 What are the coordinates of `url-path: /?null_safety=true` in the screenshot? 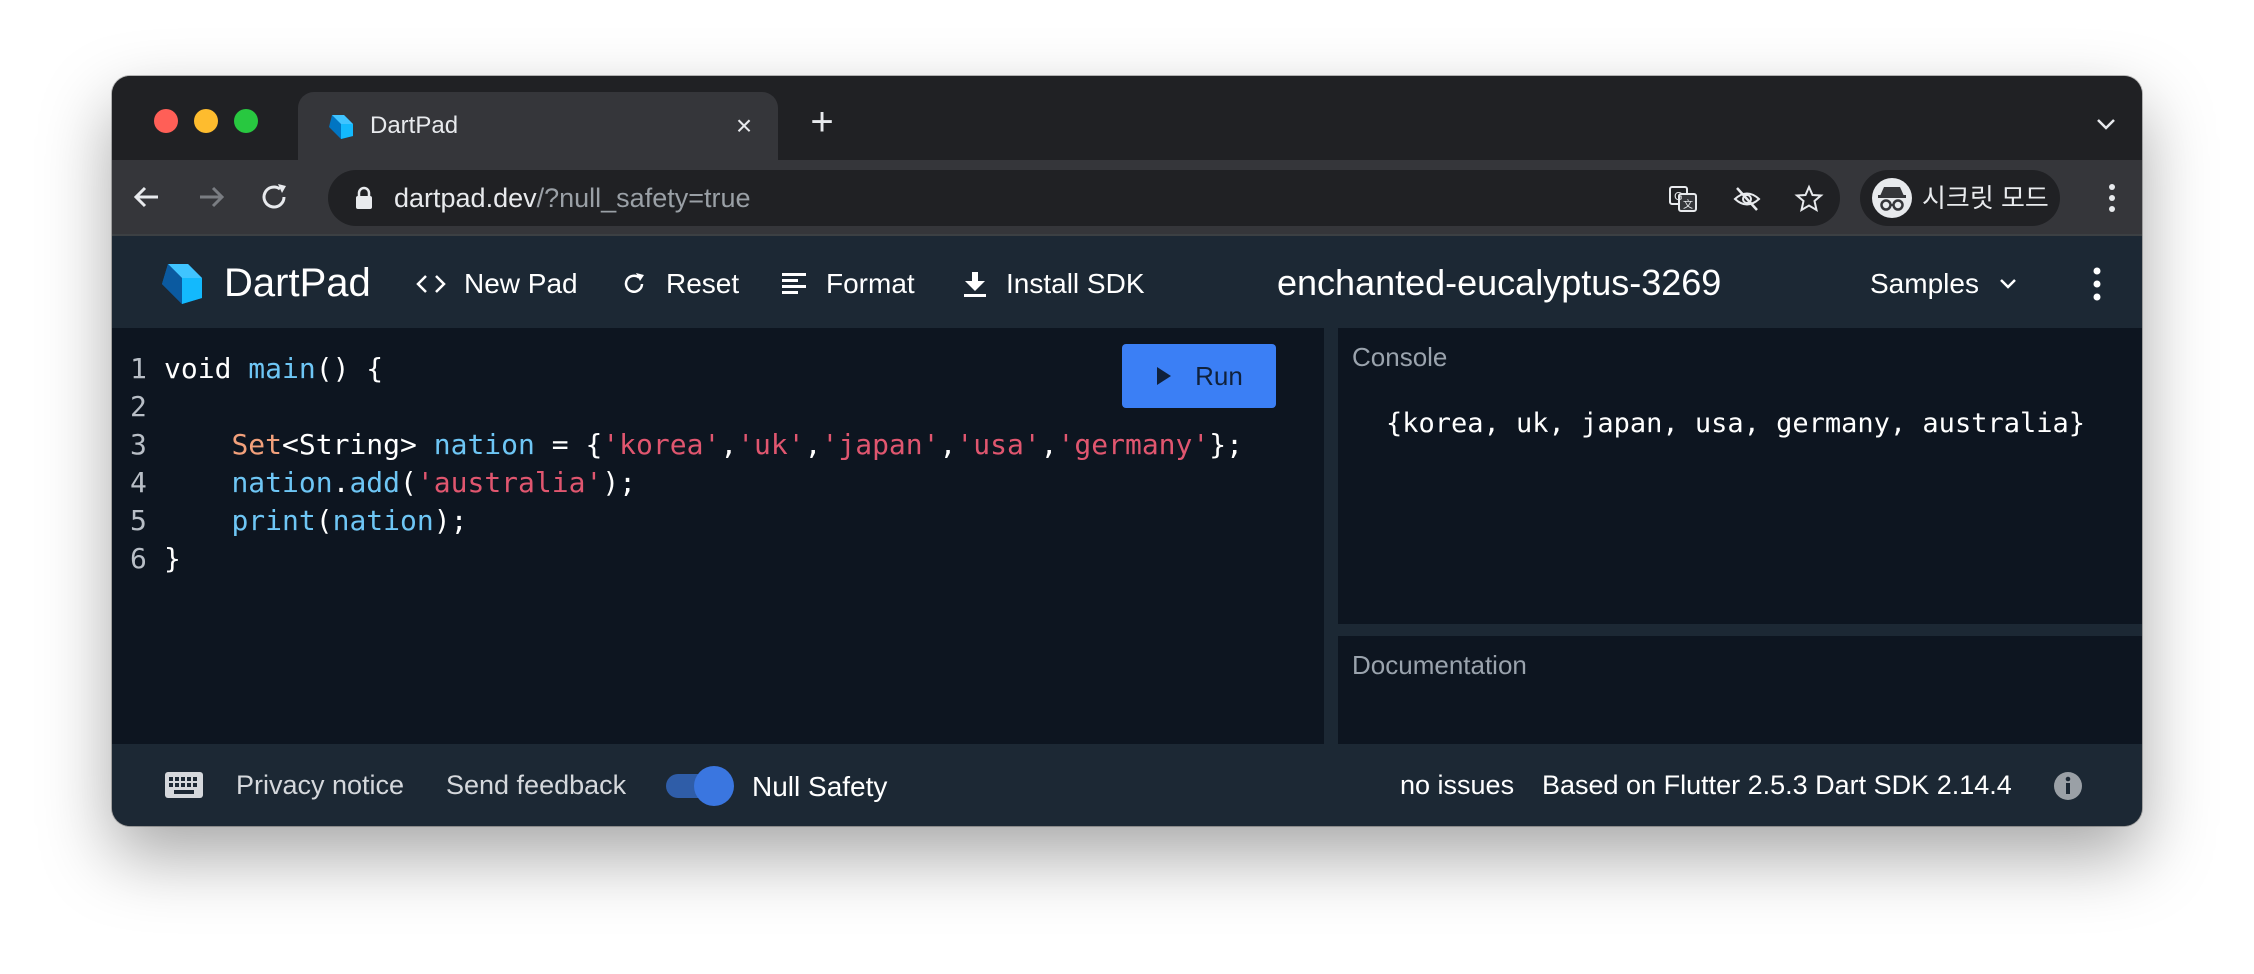 It's located at (643, 198).